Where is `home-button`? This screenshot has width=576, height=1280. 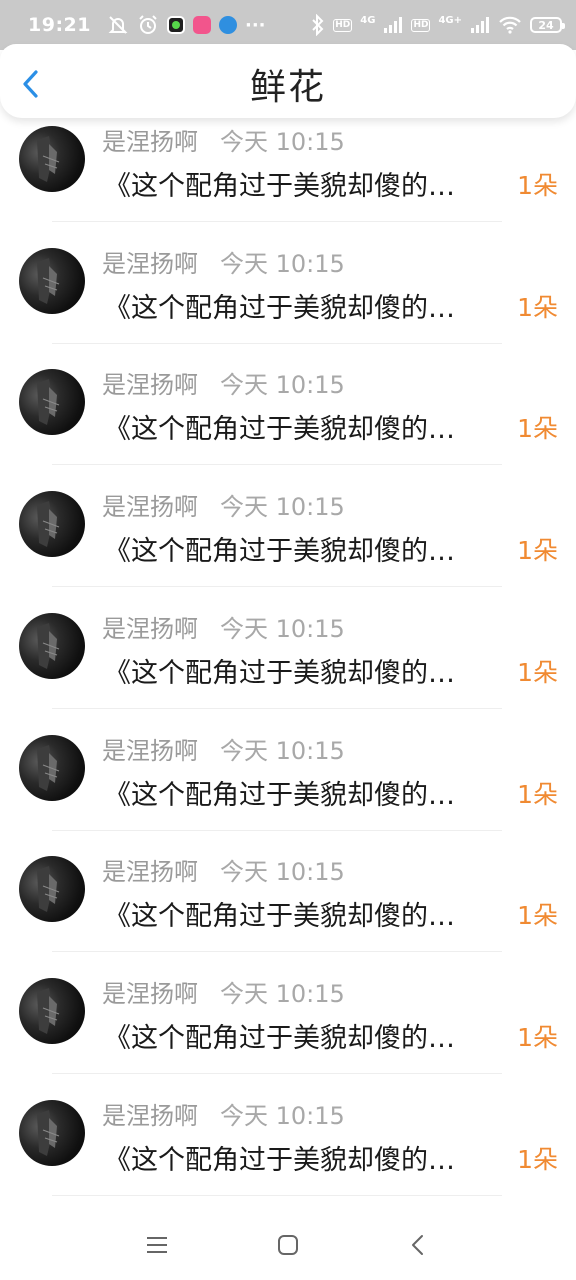 home-button is located at coordinates (288, 1245).